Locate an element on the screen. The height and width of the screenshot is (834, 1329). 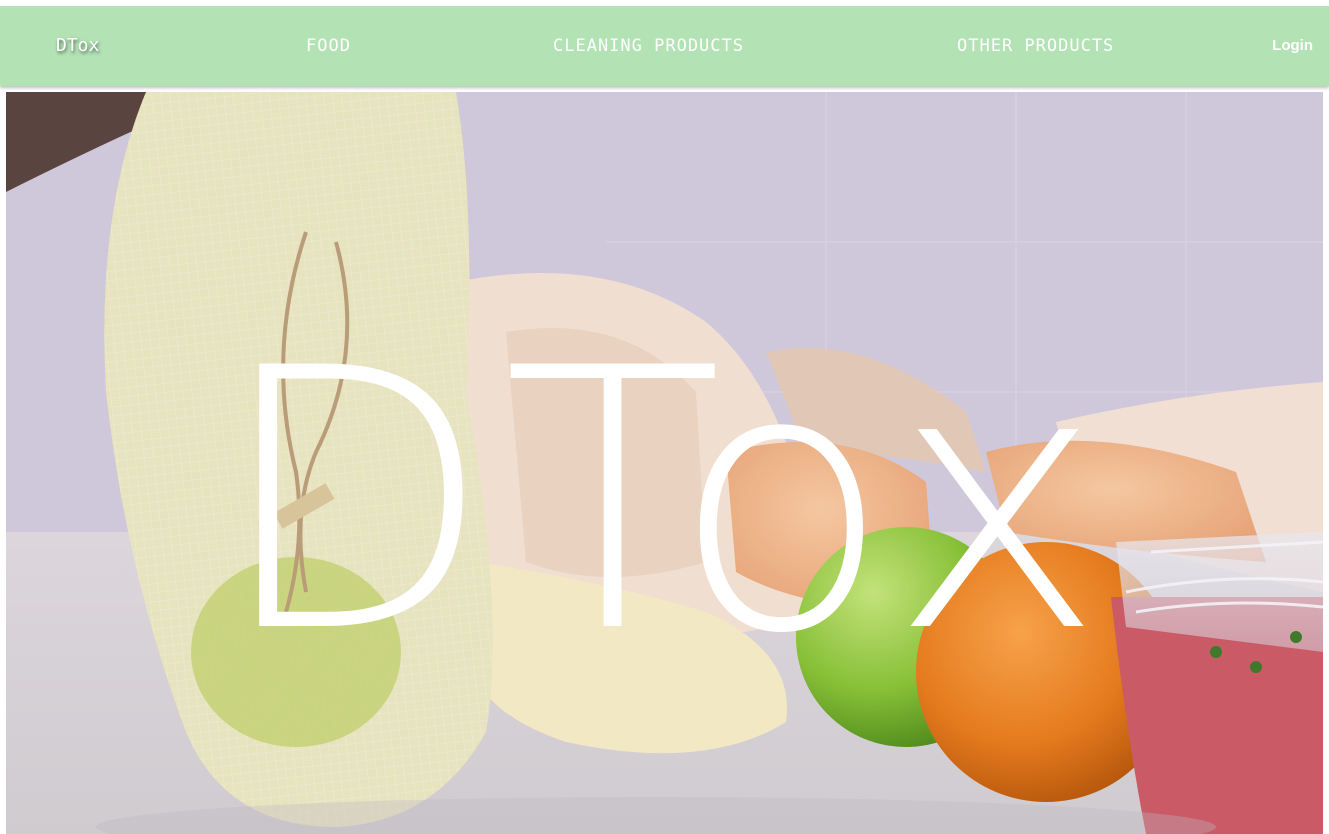
nav-link-other-products: OTHER PRODUCTS is located at coordinates (1035, 46).